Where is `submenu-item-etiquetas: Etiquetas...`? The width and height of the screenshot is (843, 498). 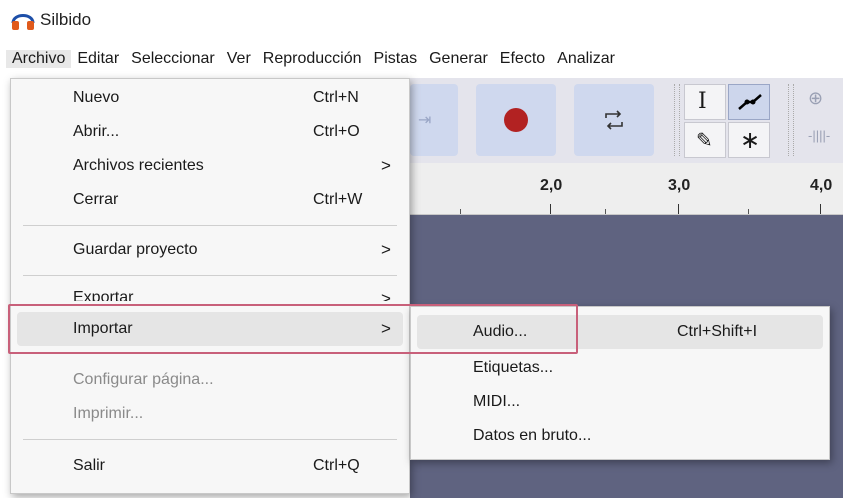
submenu-item-etiquetas: Etiquetas... is located at coordinates (620, 368).